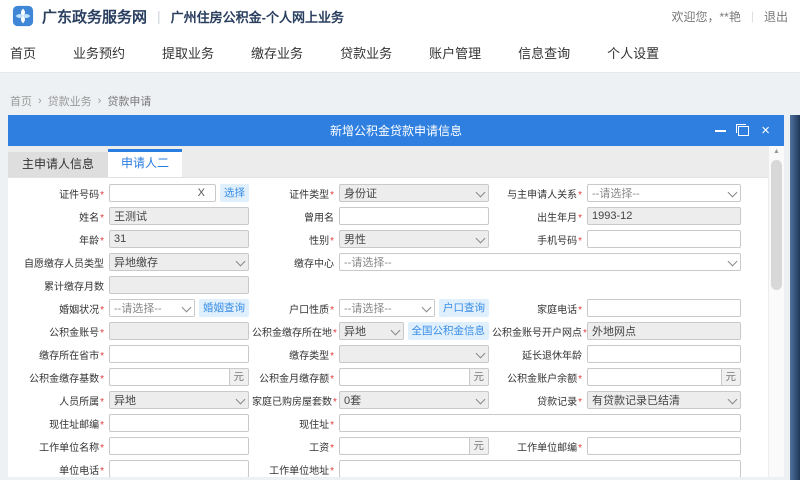  I want to click on fund-branch-label: 公积金账号开户网点*, so click(539, 333).